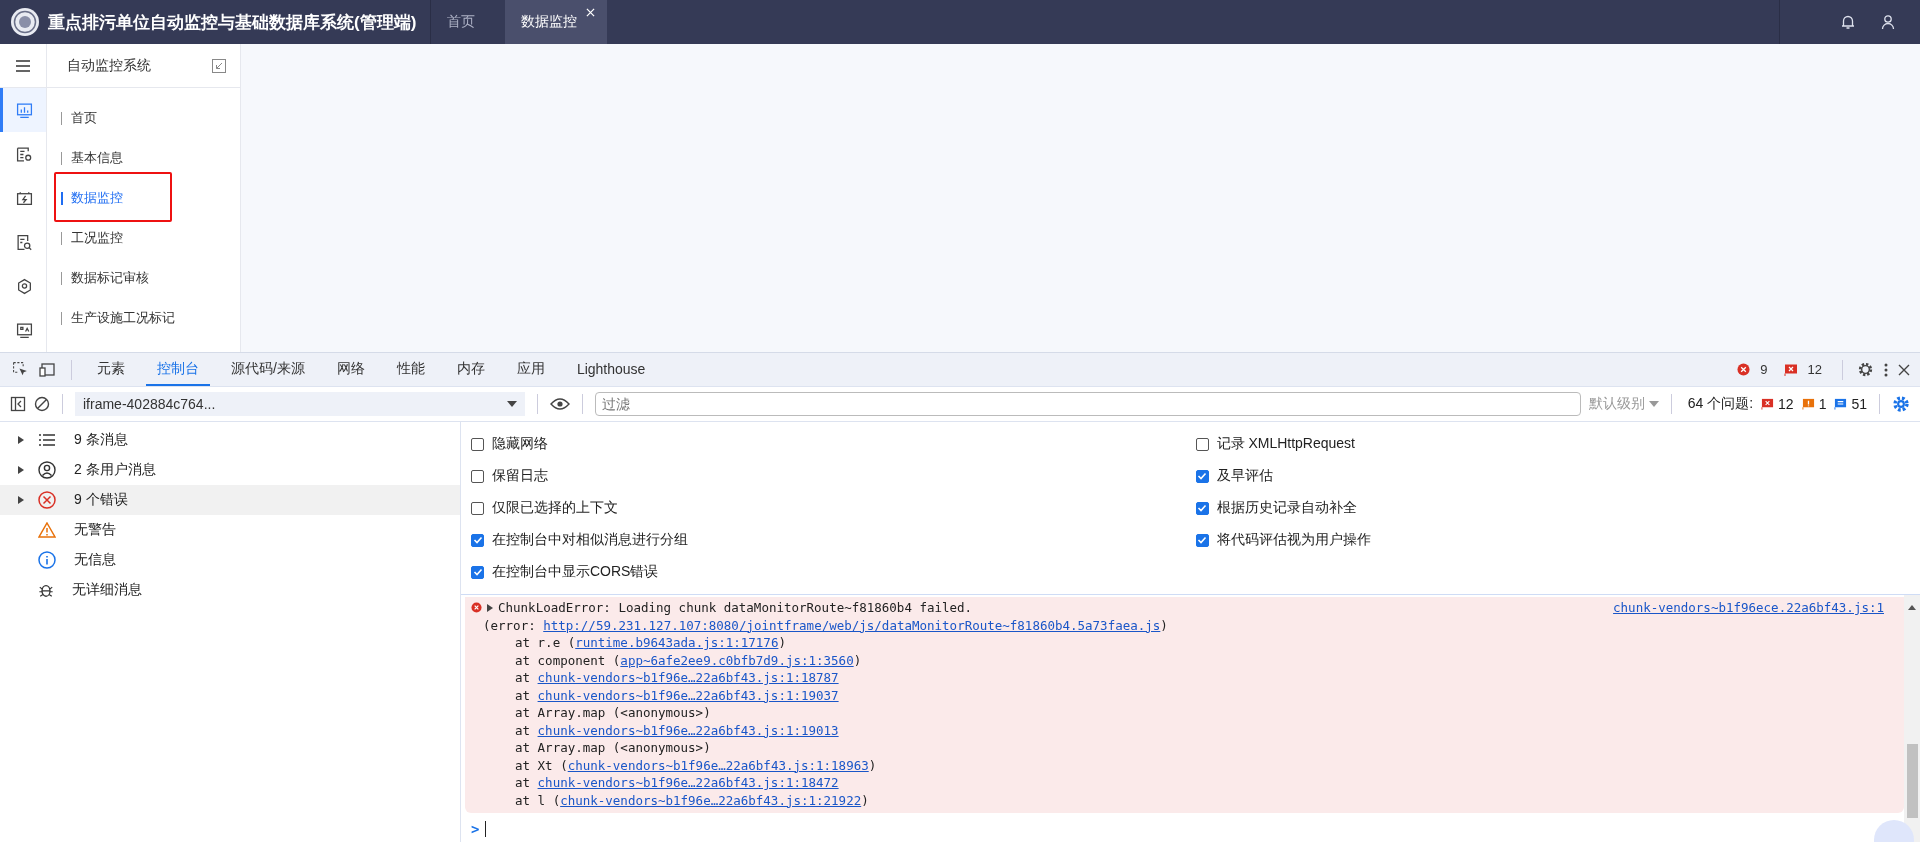 Image resolution: width=1920 pixels, height=842 pixels. I want to click on stack-trace-line: at component (app~6afe2ee9.c0bfb7d9.js:1:3560), so click(688, 660).